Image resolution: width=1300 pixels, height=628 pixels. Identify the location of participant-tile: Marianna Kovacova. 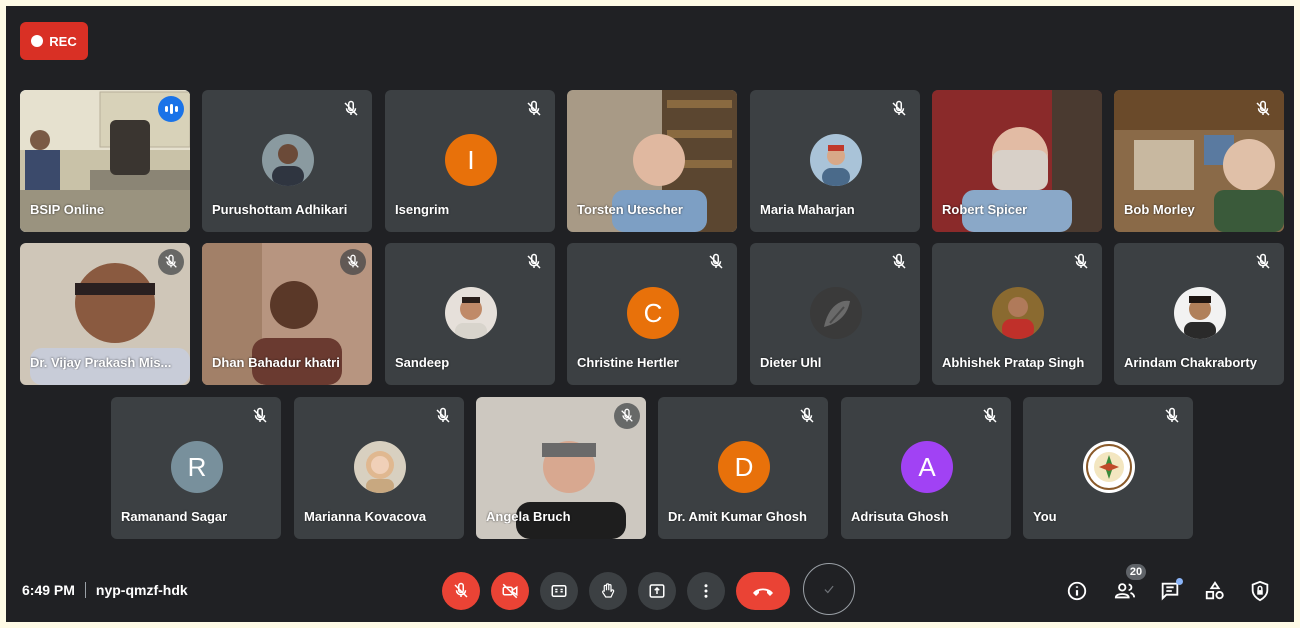
(379, 468).